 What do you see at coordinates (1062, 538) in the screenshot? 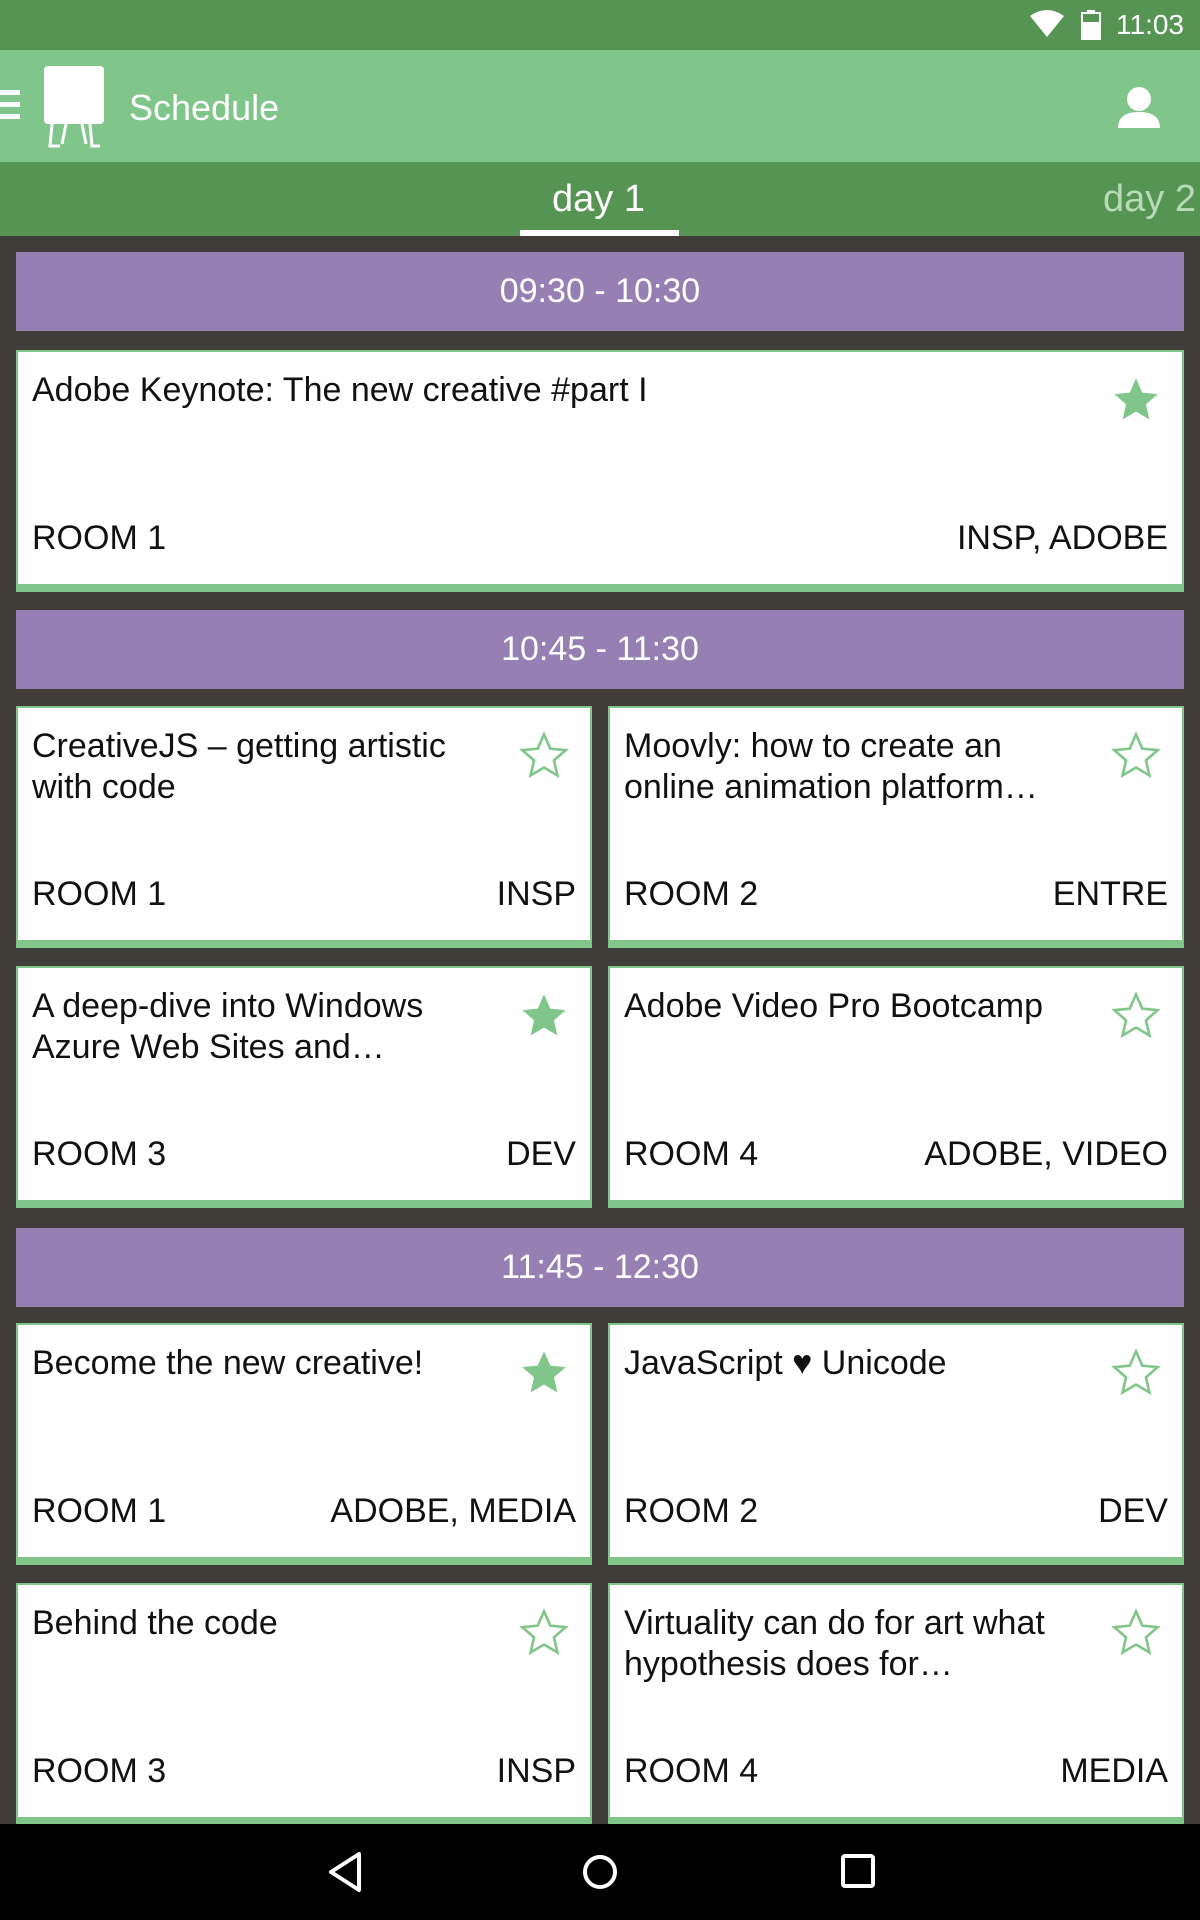
I see `session-tags: INSP, ADOBE` at bounding box center [1062, 538].